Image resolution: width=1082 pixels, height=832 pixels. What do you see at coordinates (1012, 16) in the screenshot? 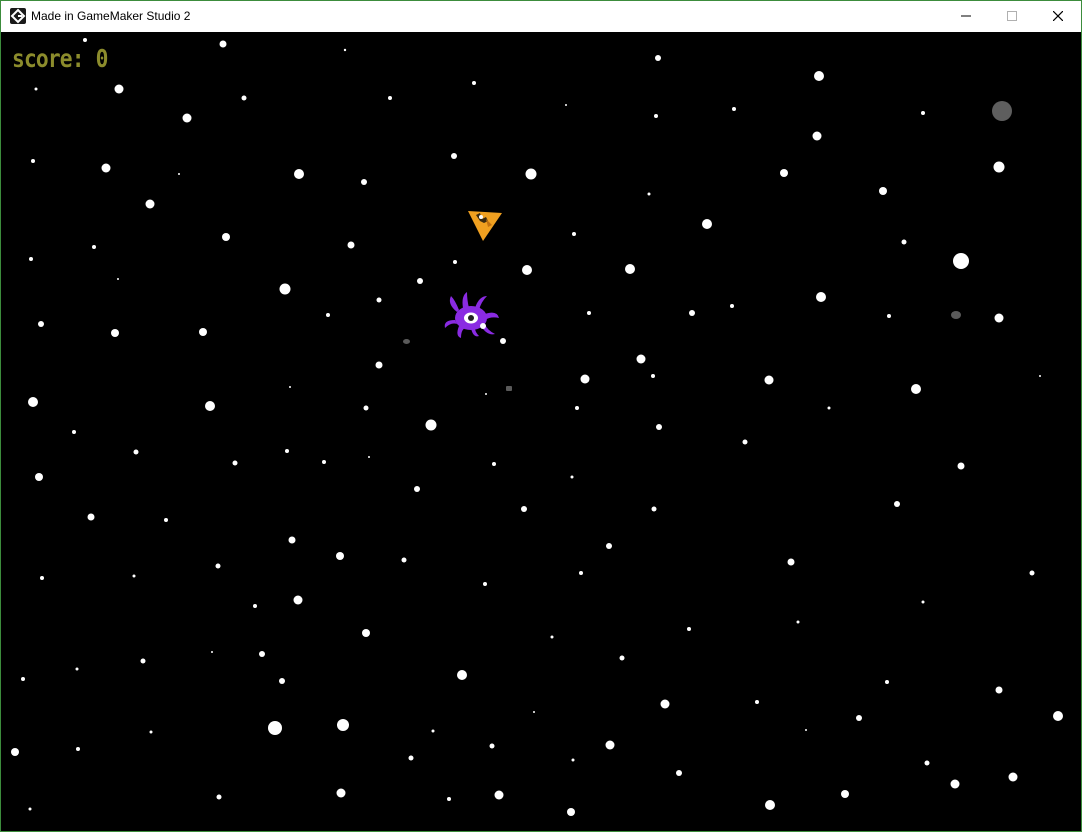
I see `maximize-button` at bounding box center [1012, 16].